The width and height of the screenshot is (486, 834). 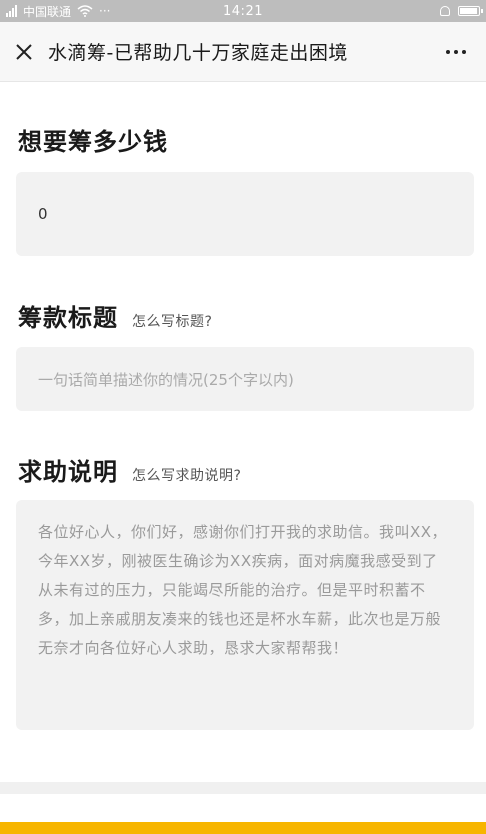 I want to click on submit-bar, so click(x=243, y=828).